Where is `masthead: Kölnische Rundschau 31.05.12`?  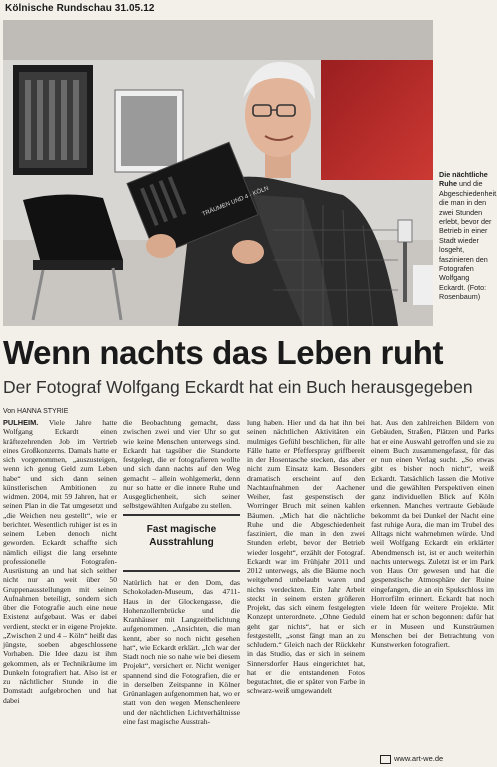 masthead: Kölnische Rundschau 31.05.12 is located at coordinates (80, 8).